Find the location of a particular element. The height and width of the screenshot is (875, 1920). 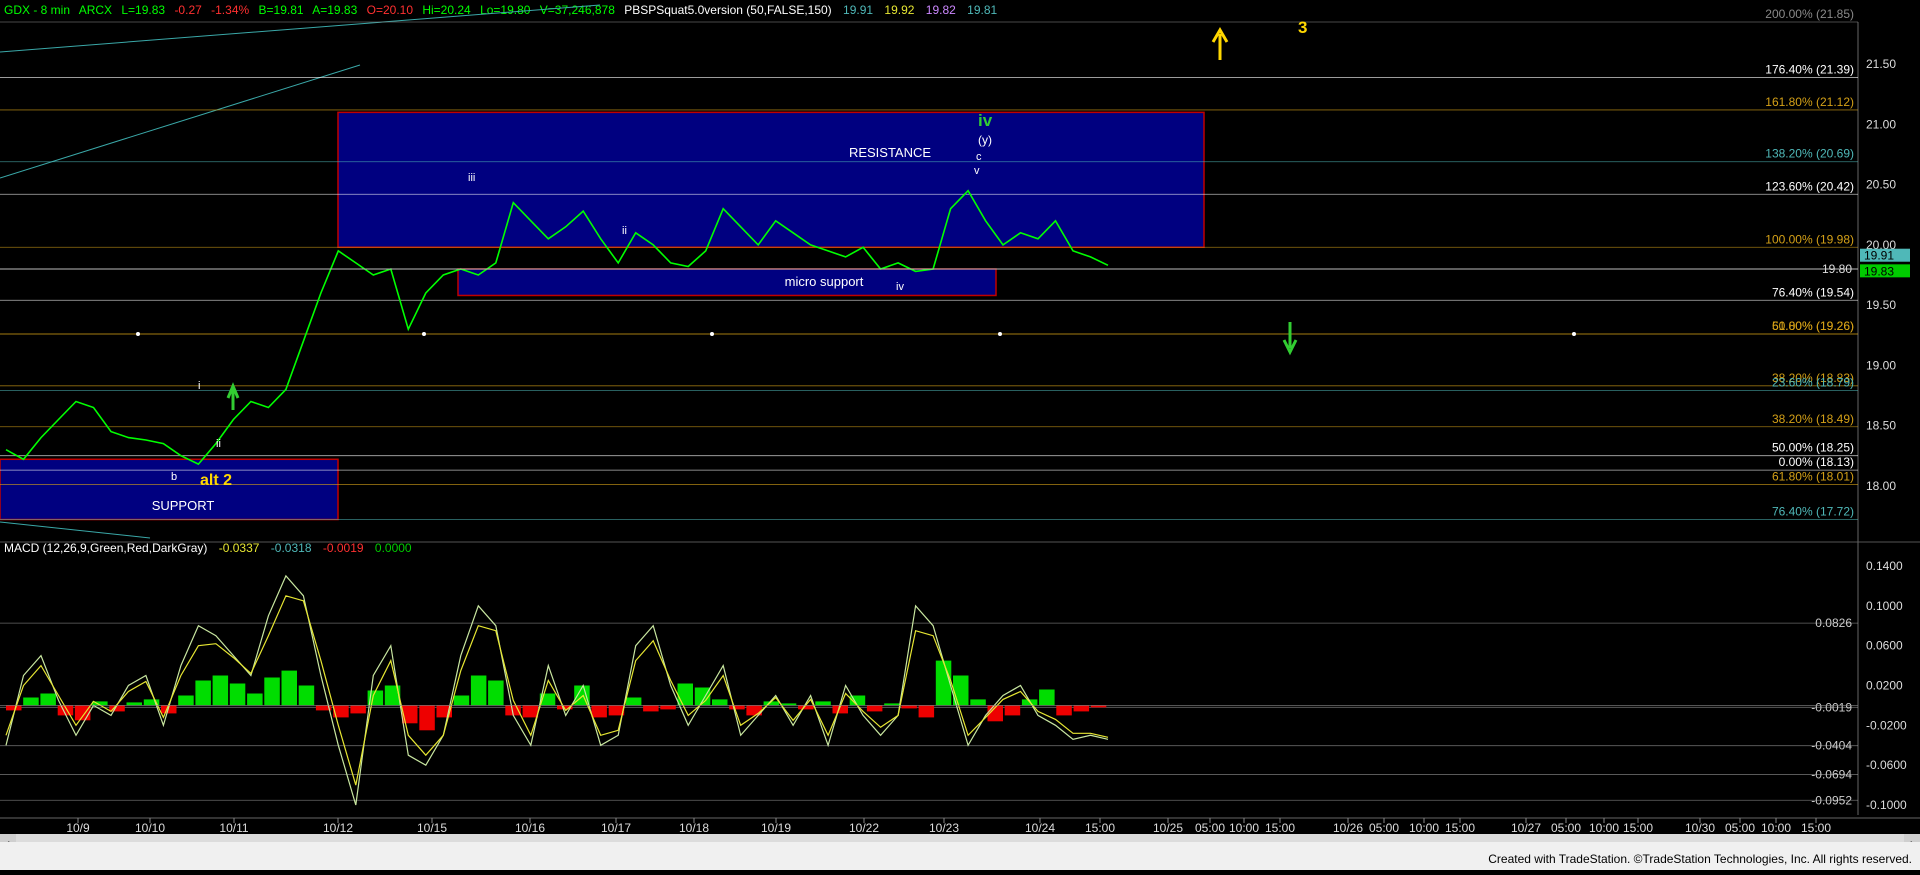

y-tick-label: 21.00 is located at coordinates (1881, 124).